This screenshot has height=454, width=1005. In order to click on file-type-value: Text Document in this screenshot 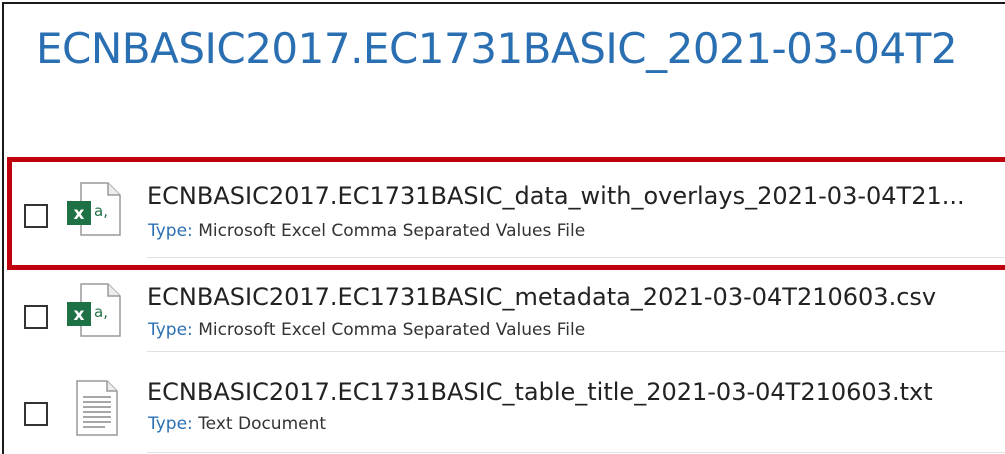, I will do `click(262, 424)`.